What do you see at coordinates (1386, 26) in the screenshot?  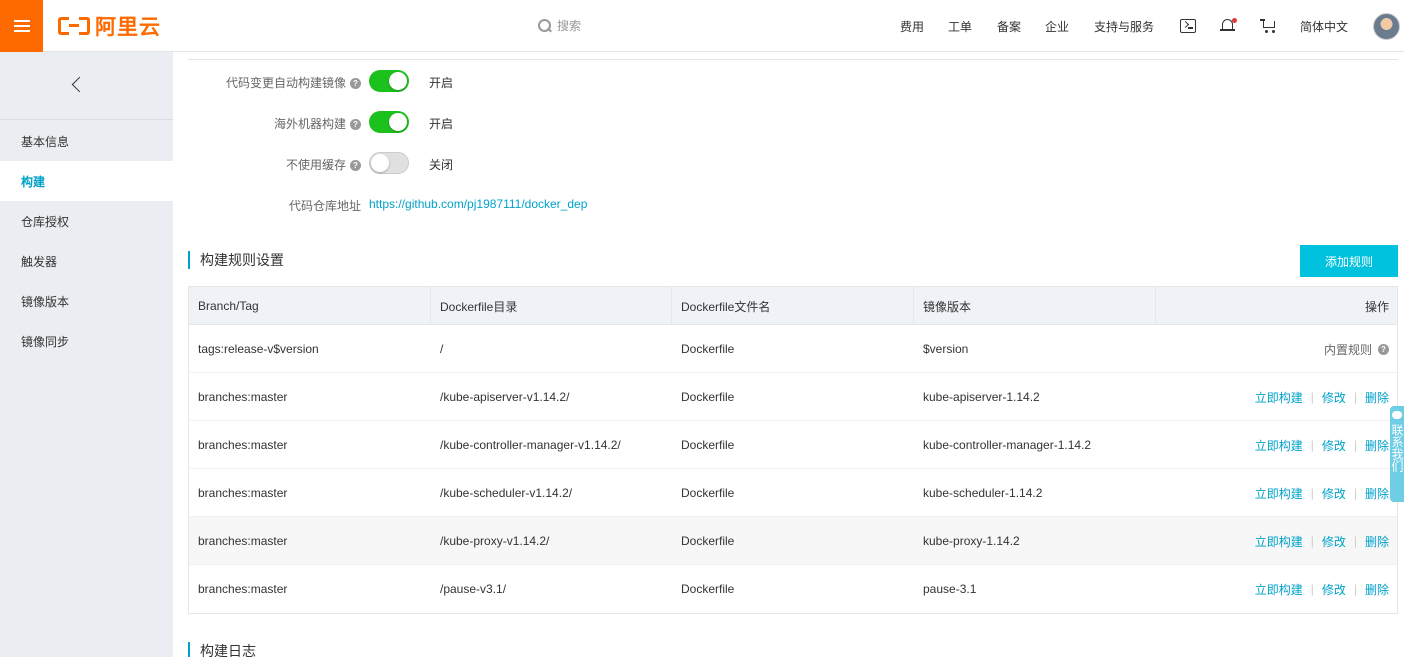 I see `avatar` at bounding box center [1386, 26].